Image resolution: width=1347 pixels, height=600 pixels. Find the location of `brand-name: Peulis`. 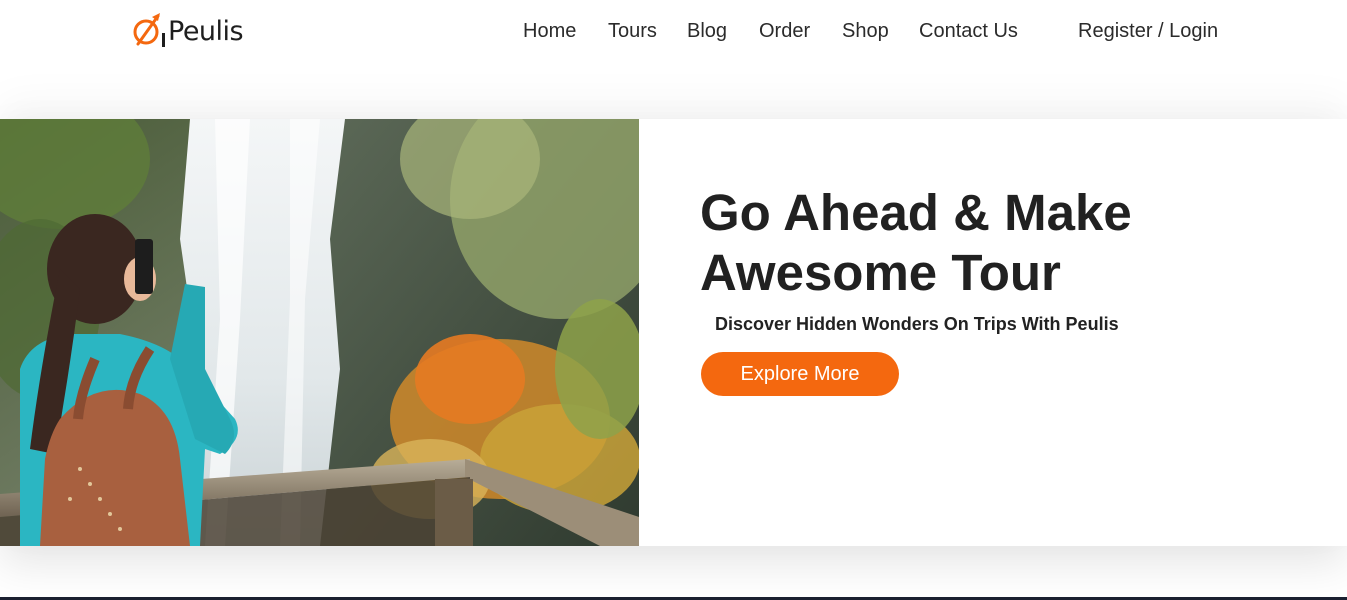

brand-name: Peulis is located at coordinates (206, 31).